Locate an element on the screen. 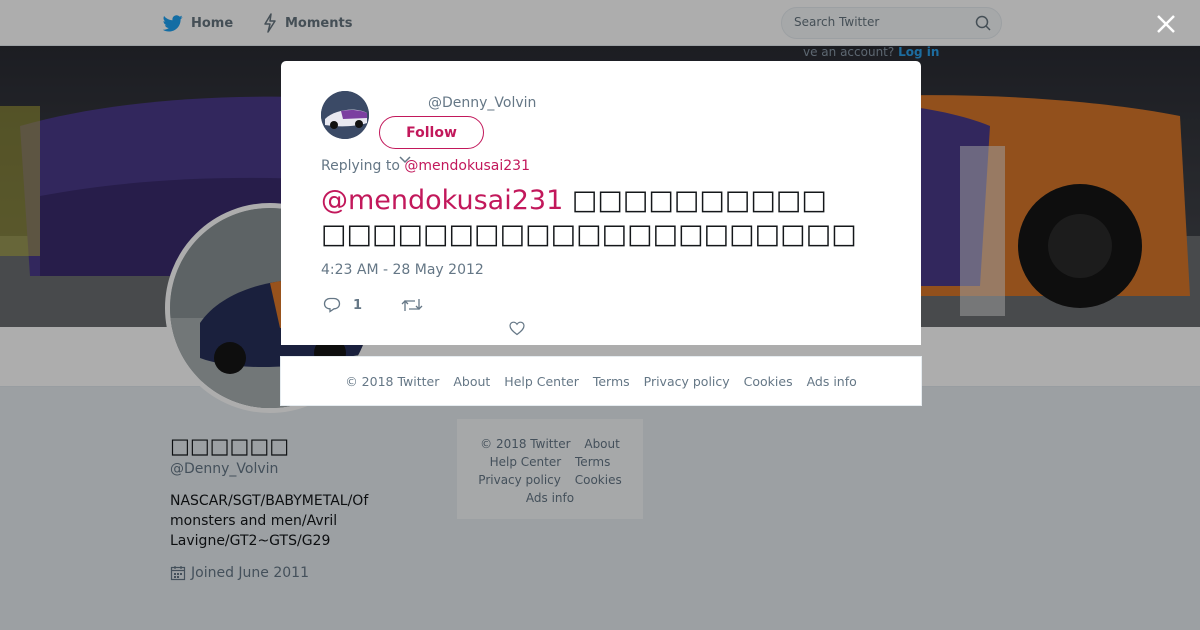  retweet-action is located at coordinates (412, 305).